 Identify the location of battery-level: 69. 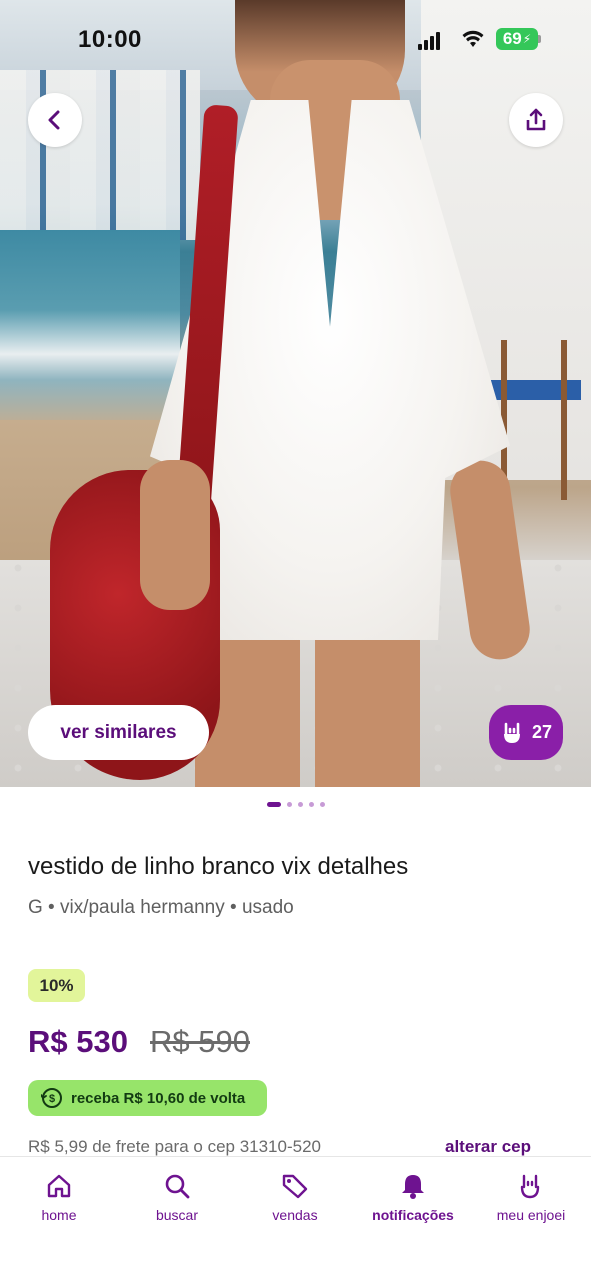
(512, 38).